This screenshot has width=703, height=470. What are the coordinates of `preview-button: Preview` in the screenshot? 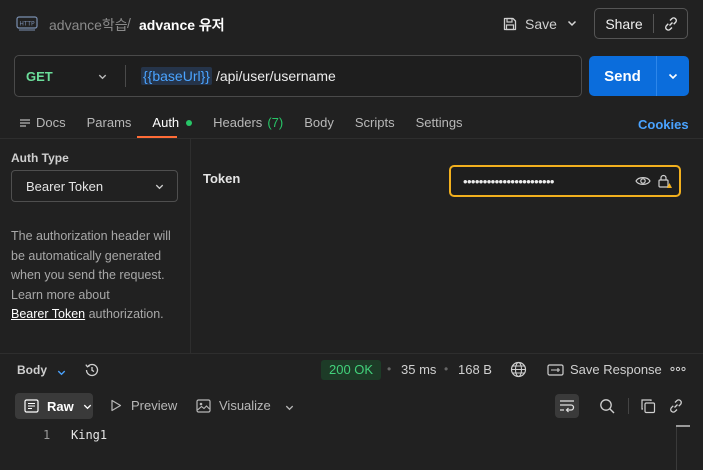 It's located at (143, 405).